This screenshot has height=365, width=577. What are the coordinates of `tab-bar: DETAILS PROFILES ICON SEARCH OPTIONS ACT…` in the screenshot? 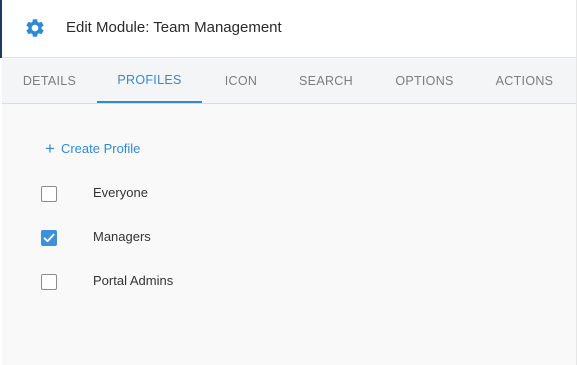 It's located at (289, 81).